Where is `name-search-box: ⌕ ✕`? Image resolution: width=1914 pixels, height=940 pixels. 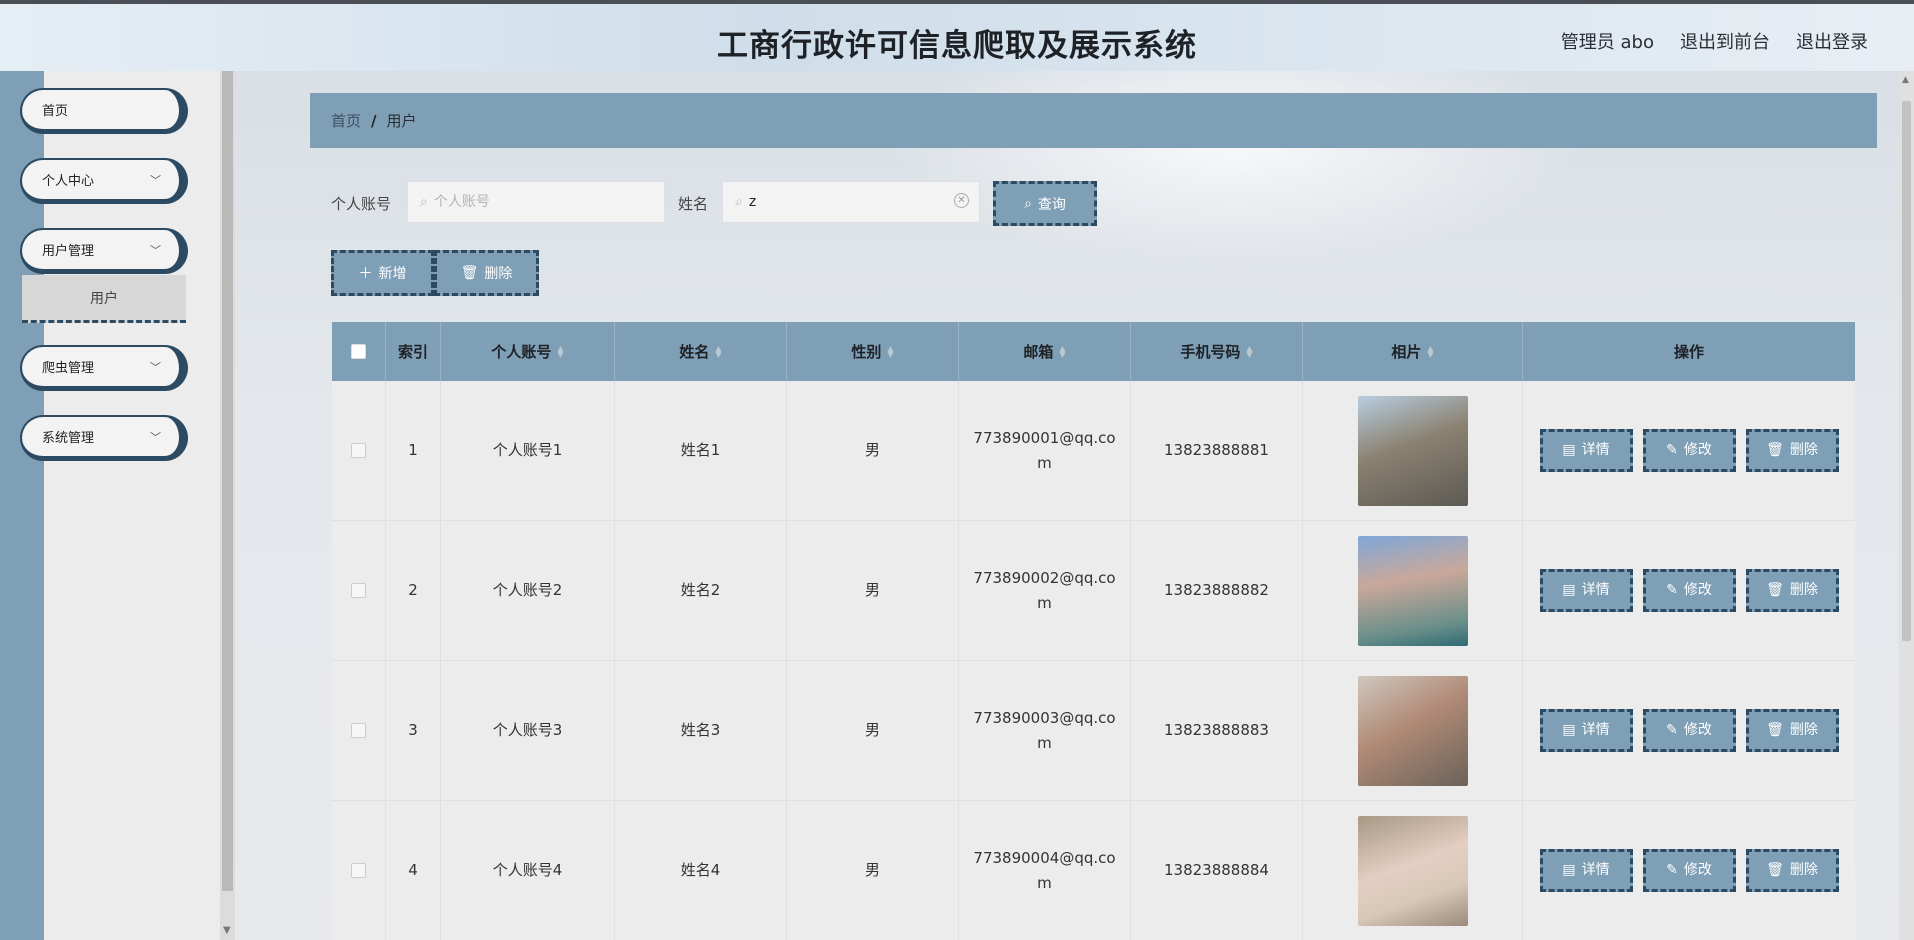 name-search-box: ⌕ ✕ is located at coordinates (851, 202).